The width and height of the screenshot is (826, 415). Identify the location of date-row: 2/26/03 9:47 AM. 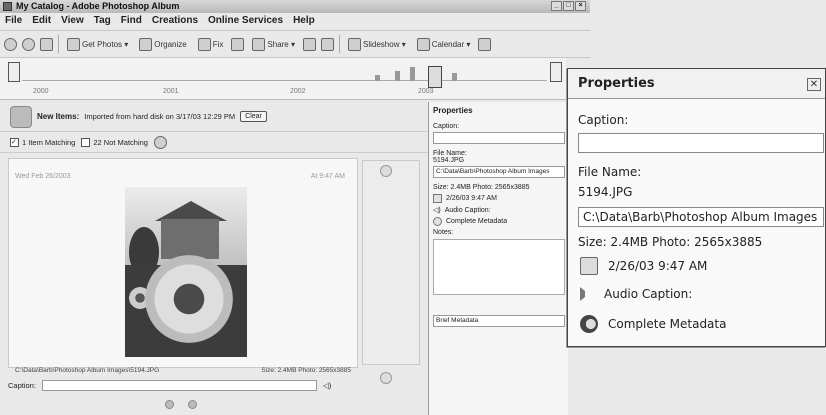
(498, 198).